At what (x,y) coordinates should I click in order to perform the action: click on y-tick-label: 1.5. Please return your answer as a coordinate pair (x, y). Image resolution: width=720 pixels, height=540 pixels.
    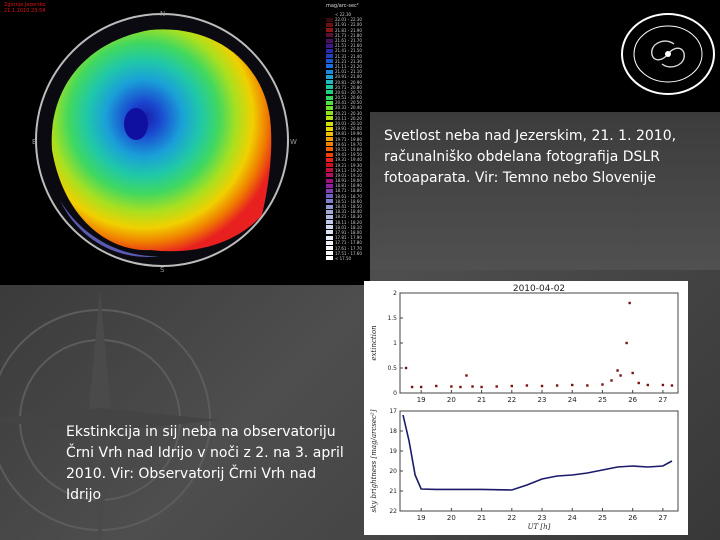
    Looking at the image, I should click on (392, 318).